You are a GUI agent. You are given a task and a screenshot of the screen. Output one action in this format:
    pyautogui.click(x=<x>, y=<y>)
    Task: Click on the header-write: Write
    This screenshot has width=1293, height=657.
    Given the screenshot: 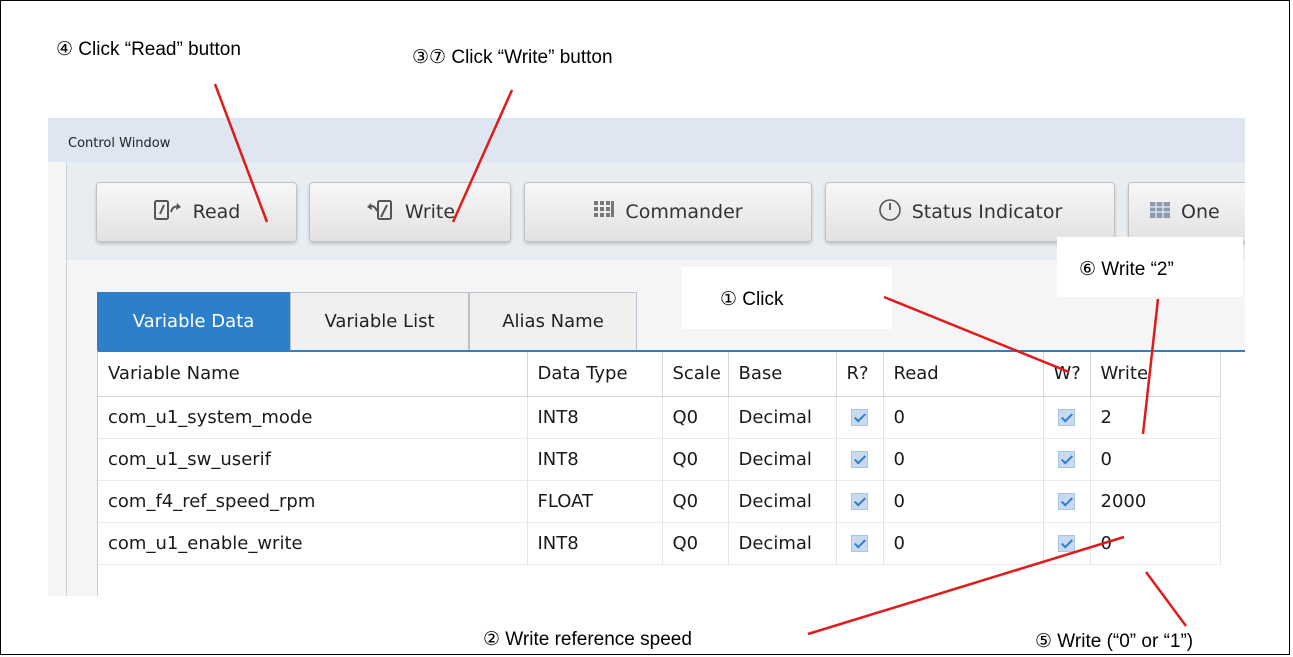 What is the action you would take?
    pyautogui.click(x=1155, y=374)
    